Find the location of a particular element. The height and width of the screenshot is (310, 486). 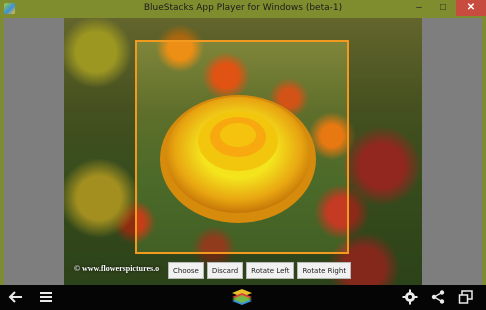

crop-mask-right is located at coordinates (385, 147).